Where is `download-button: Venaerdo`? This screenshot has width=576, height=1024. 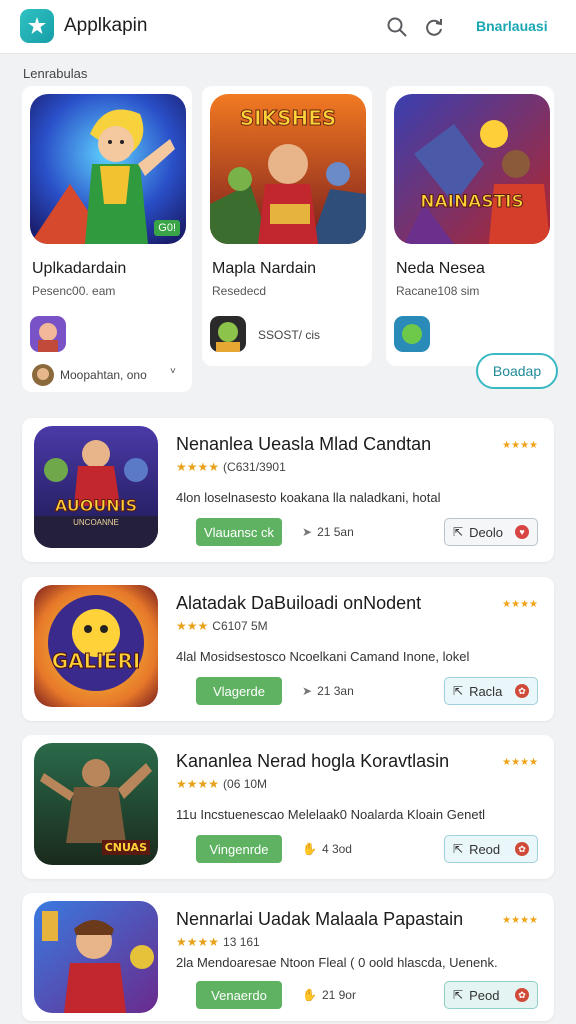
download-button: Venaerdo is located at coordinates (239, 995).